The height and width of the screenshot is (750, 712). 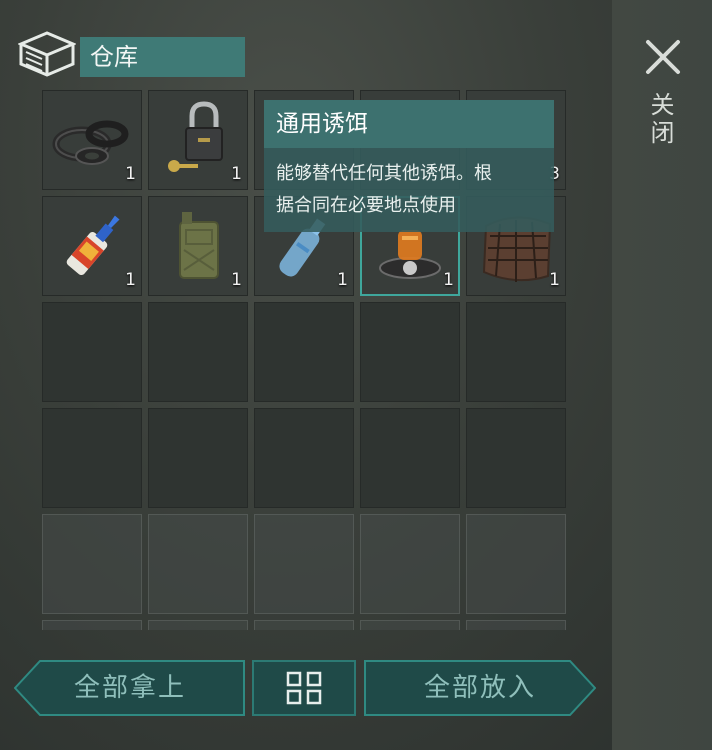 I want to click on inventory-slot-padlock: 1, so click(x=198, y=140).